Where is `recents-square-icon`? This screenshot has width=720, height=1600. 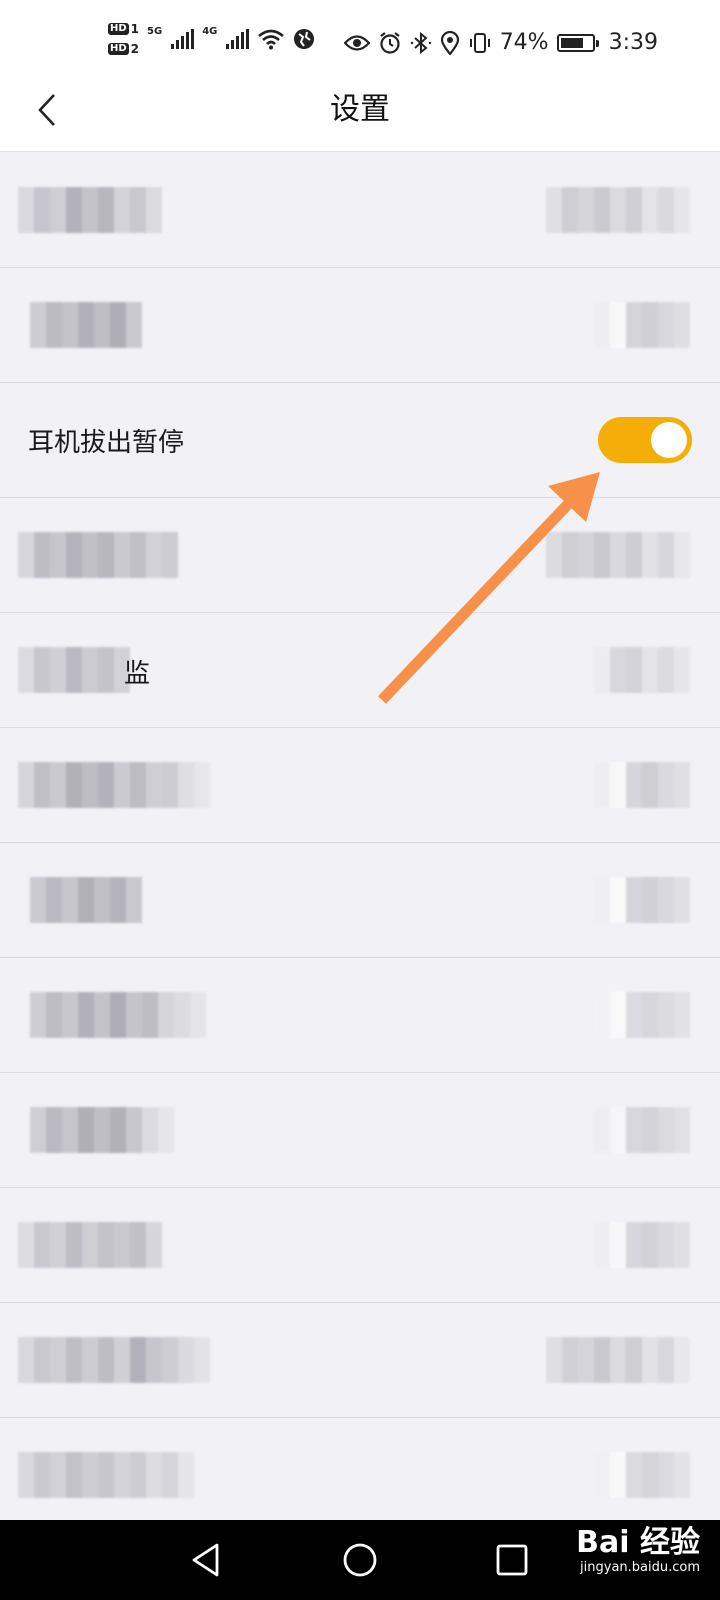
recents-square-icon is located at coordinates (512, 1560).